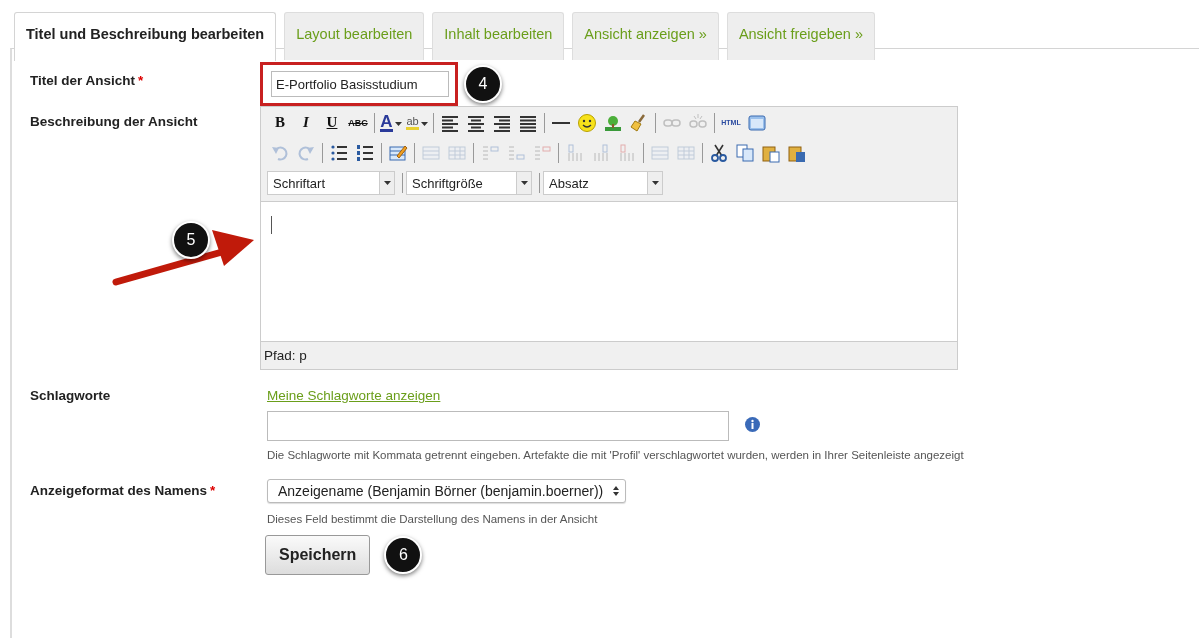 Image resolution: width=1199 pixels, height=638 pixels. What do you see at coordinates (83, 80) in the screenshot?
I see `field-label: Titel der Ansicht` at bounding box center [83, 80].